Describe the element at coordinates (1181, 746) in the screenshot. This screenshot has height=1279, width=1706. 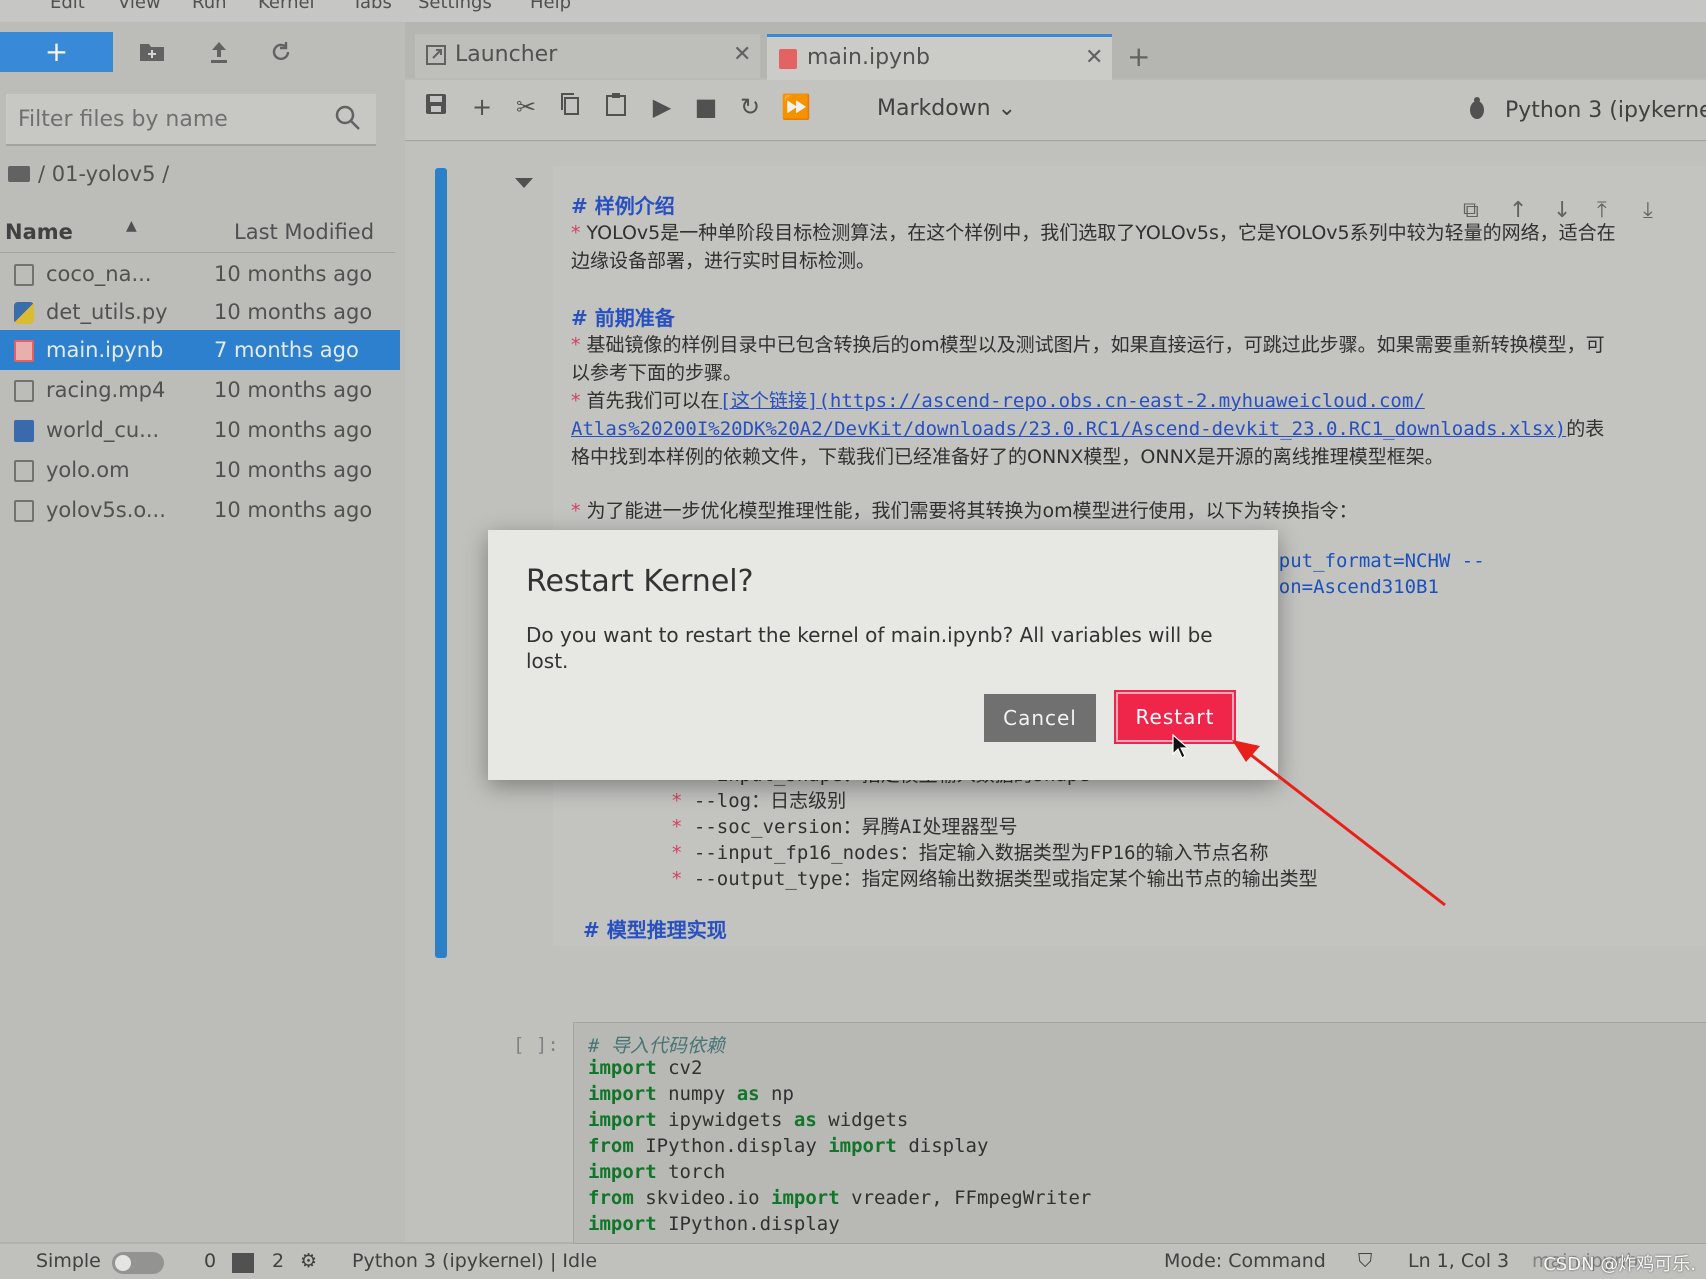
I see `mouse-cursor-icon` at that location.